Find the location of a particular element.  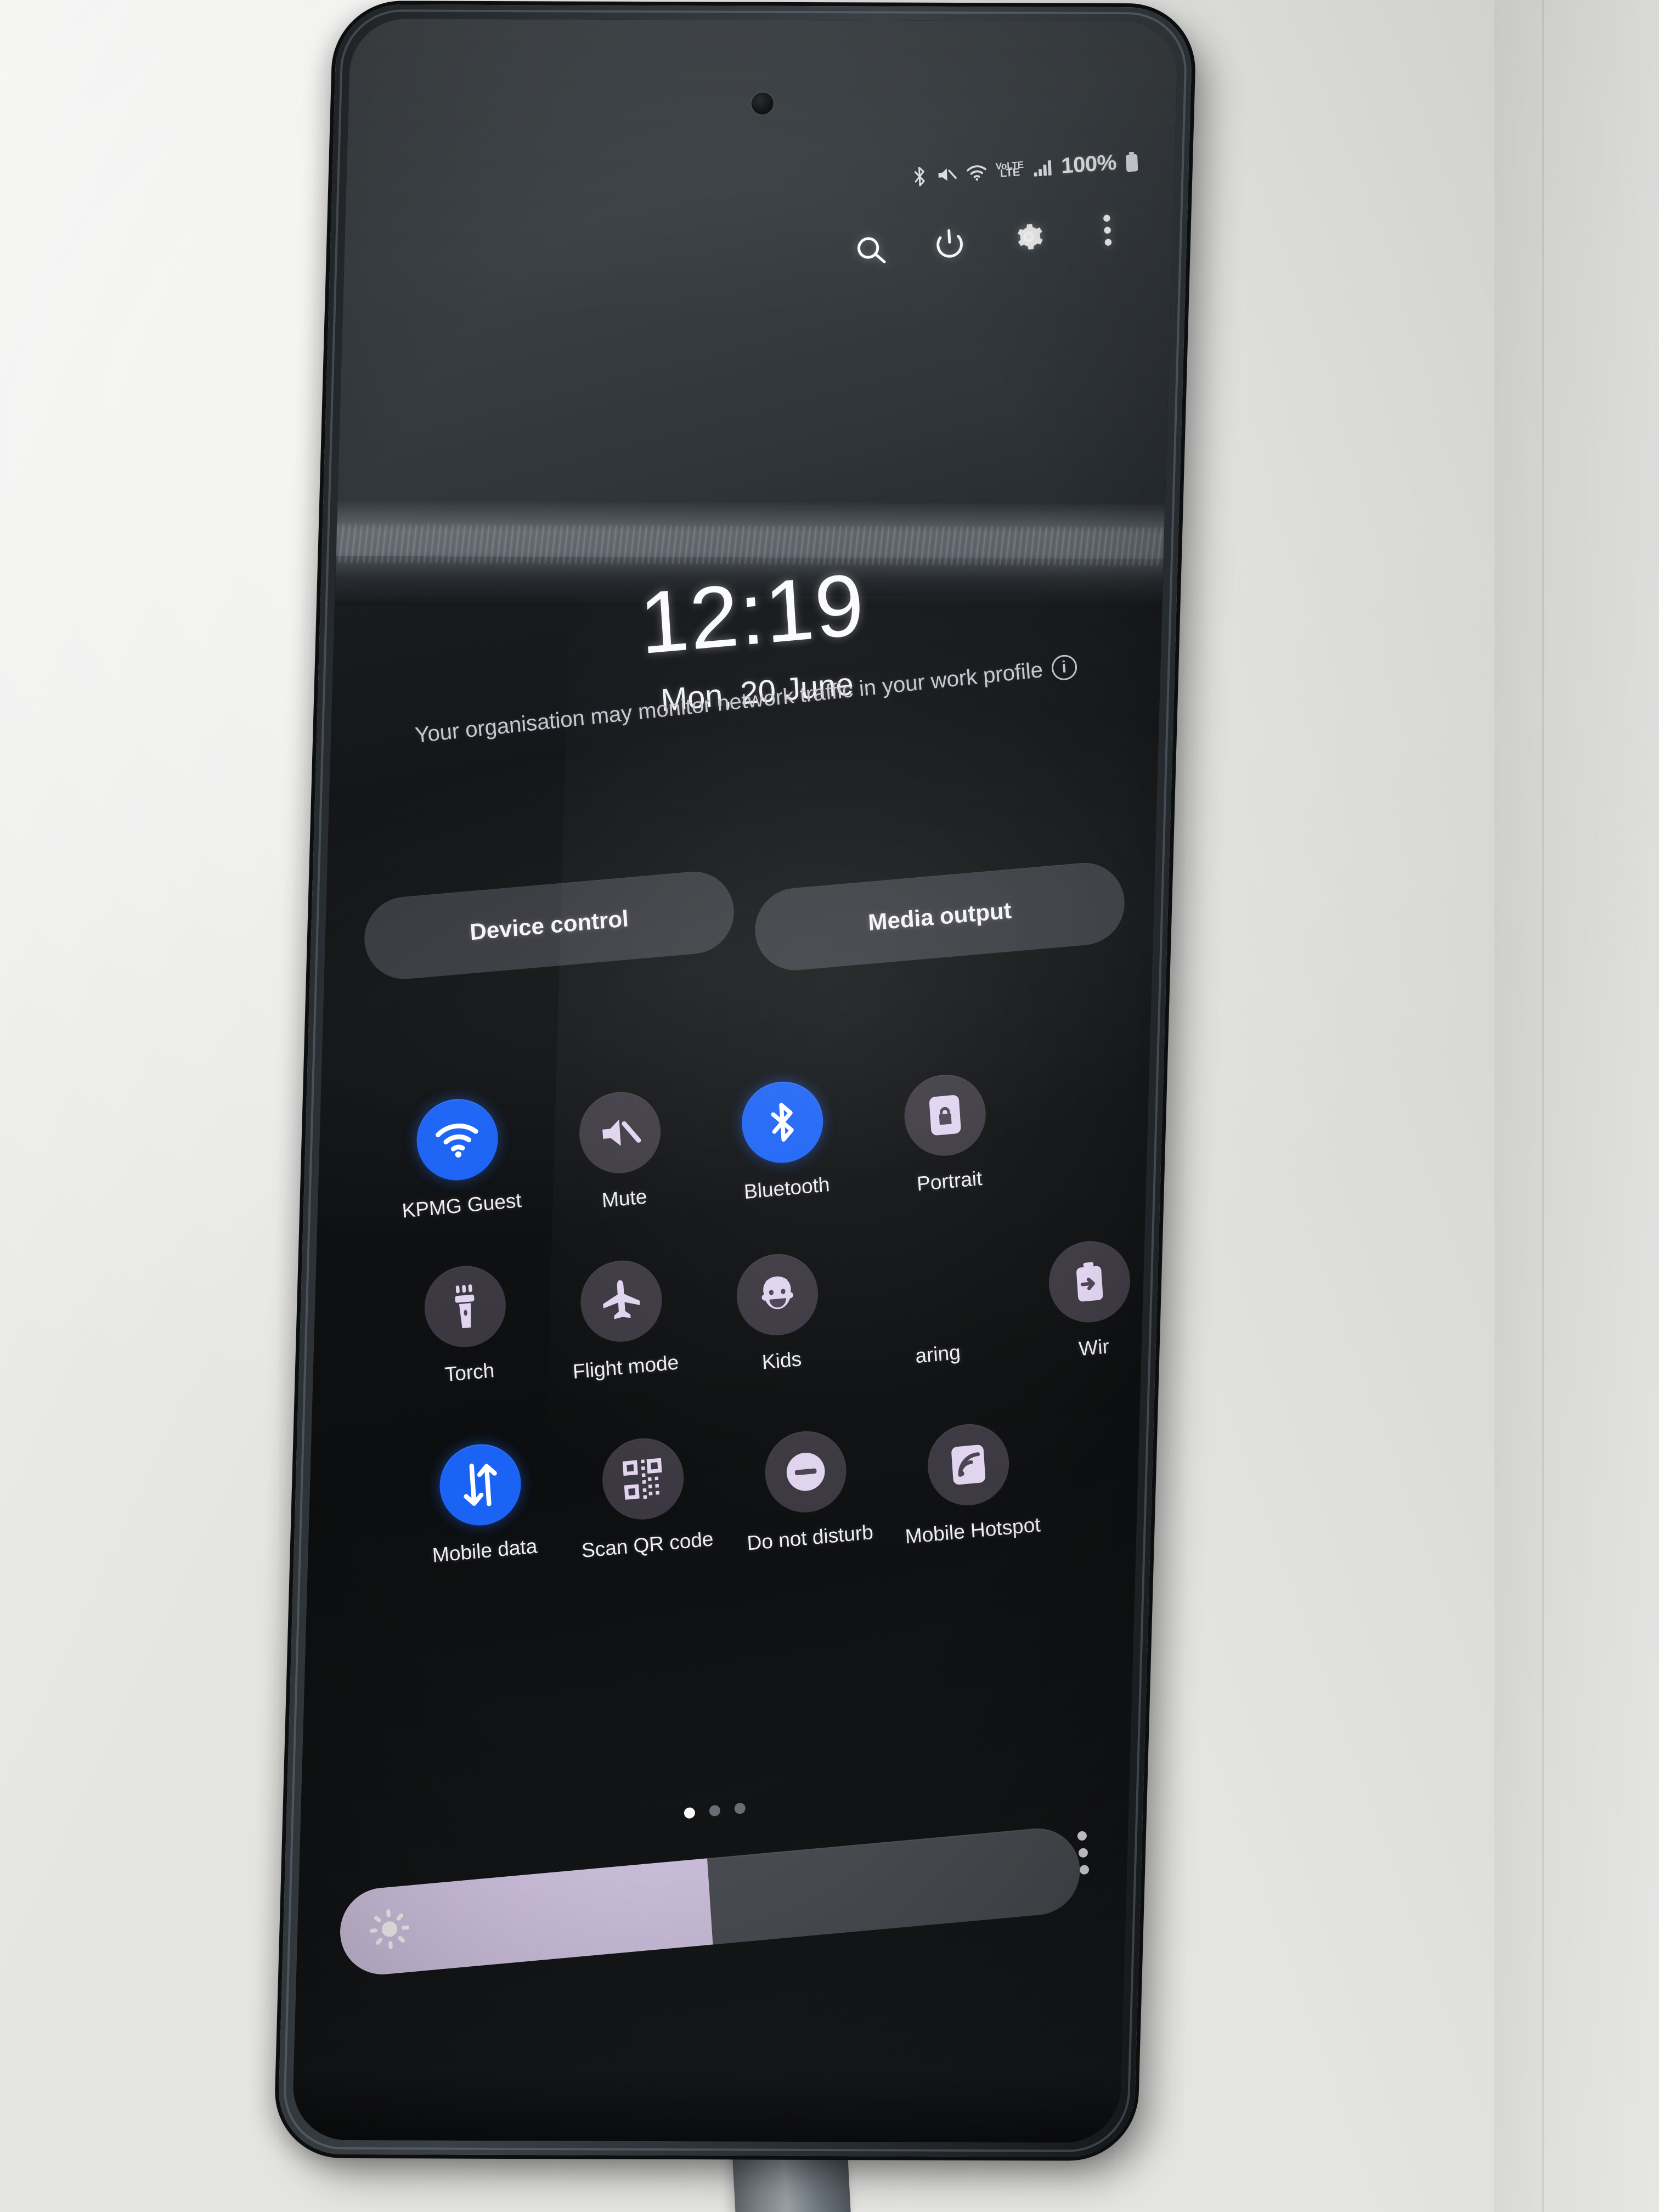

qs-tile-mobile-data: Mobile data is located at coordinates (482, 1503).